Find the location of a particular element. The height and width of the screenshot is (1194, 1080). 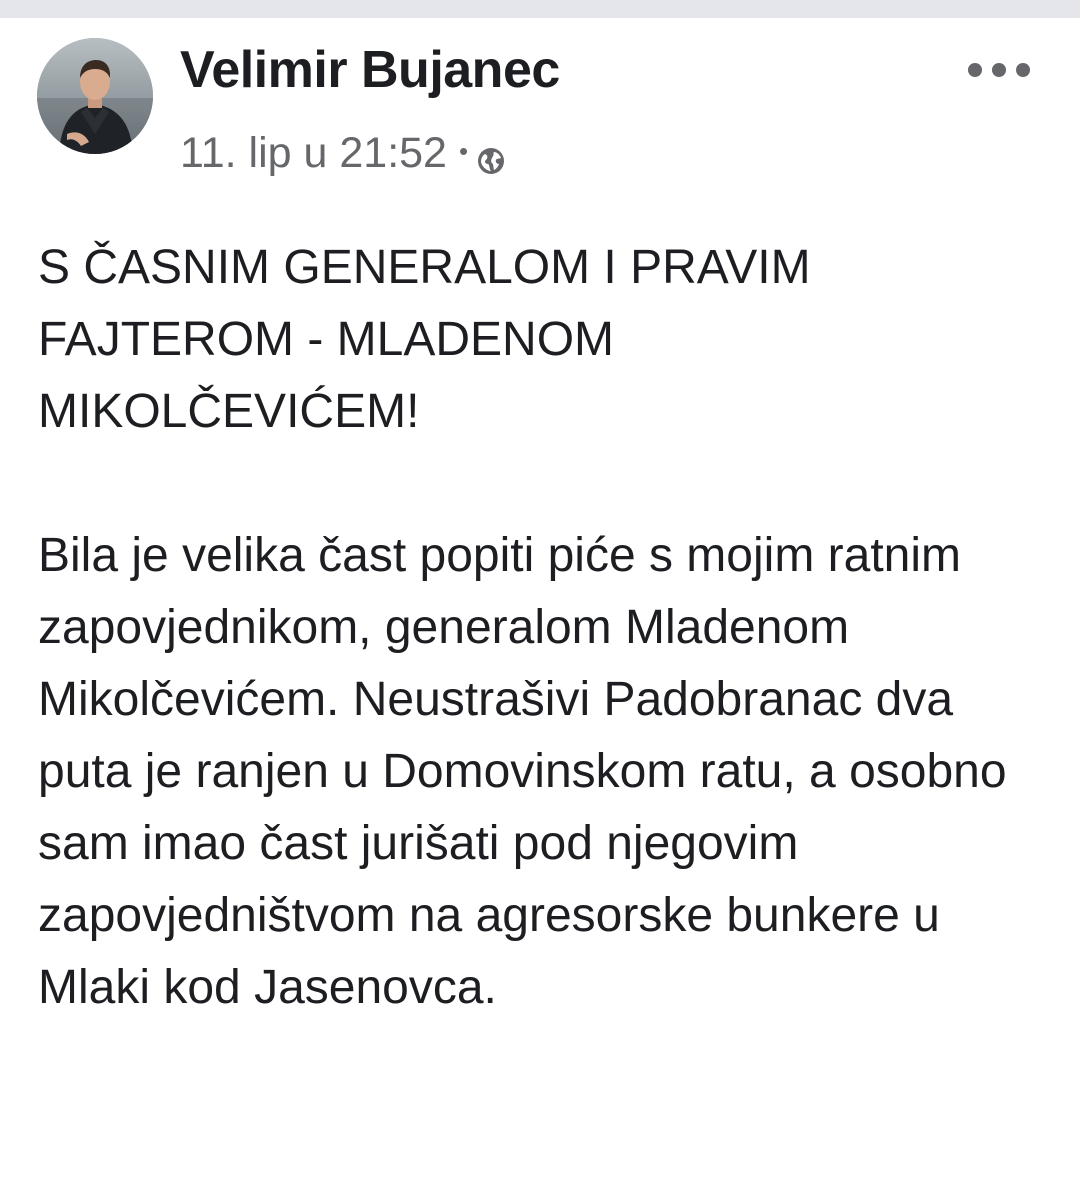

globe-icon is located at coordinates (491, 156).